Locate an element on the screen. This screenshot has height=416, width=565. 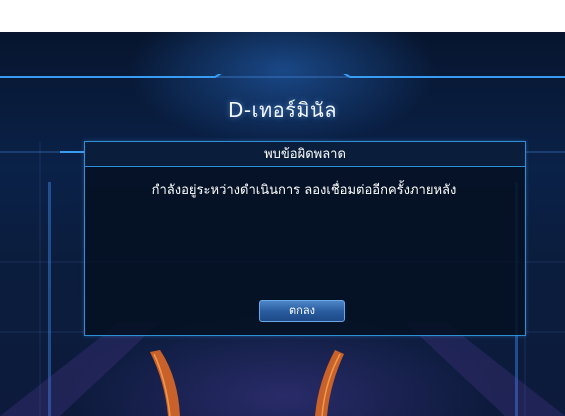
ok-button: ตกลง is located at coordinates (302, 311).